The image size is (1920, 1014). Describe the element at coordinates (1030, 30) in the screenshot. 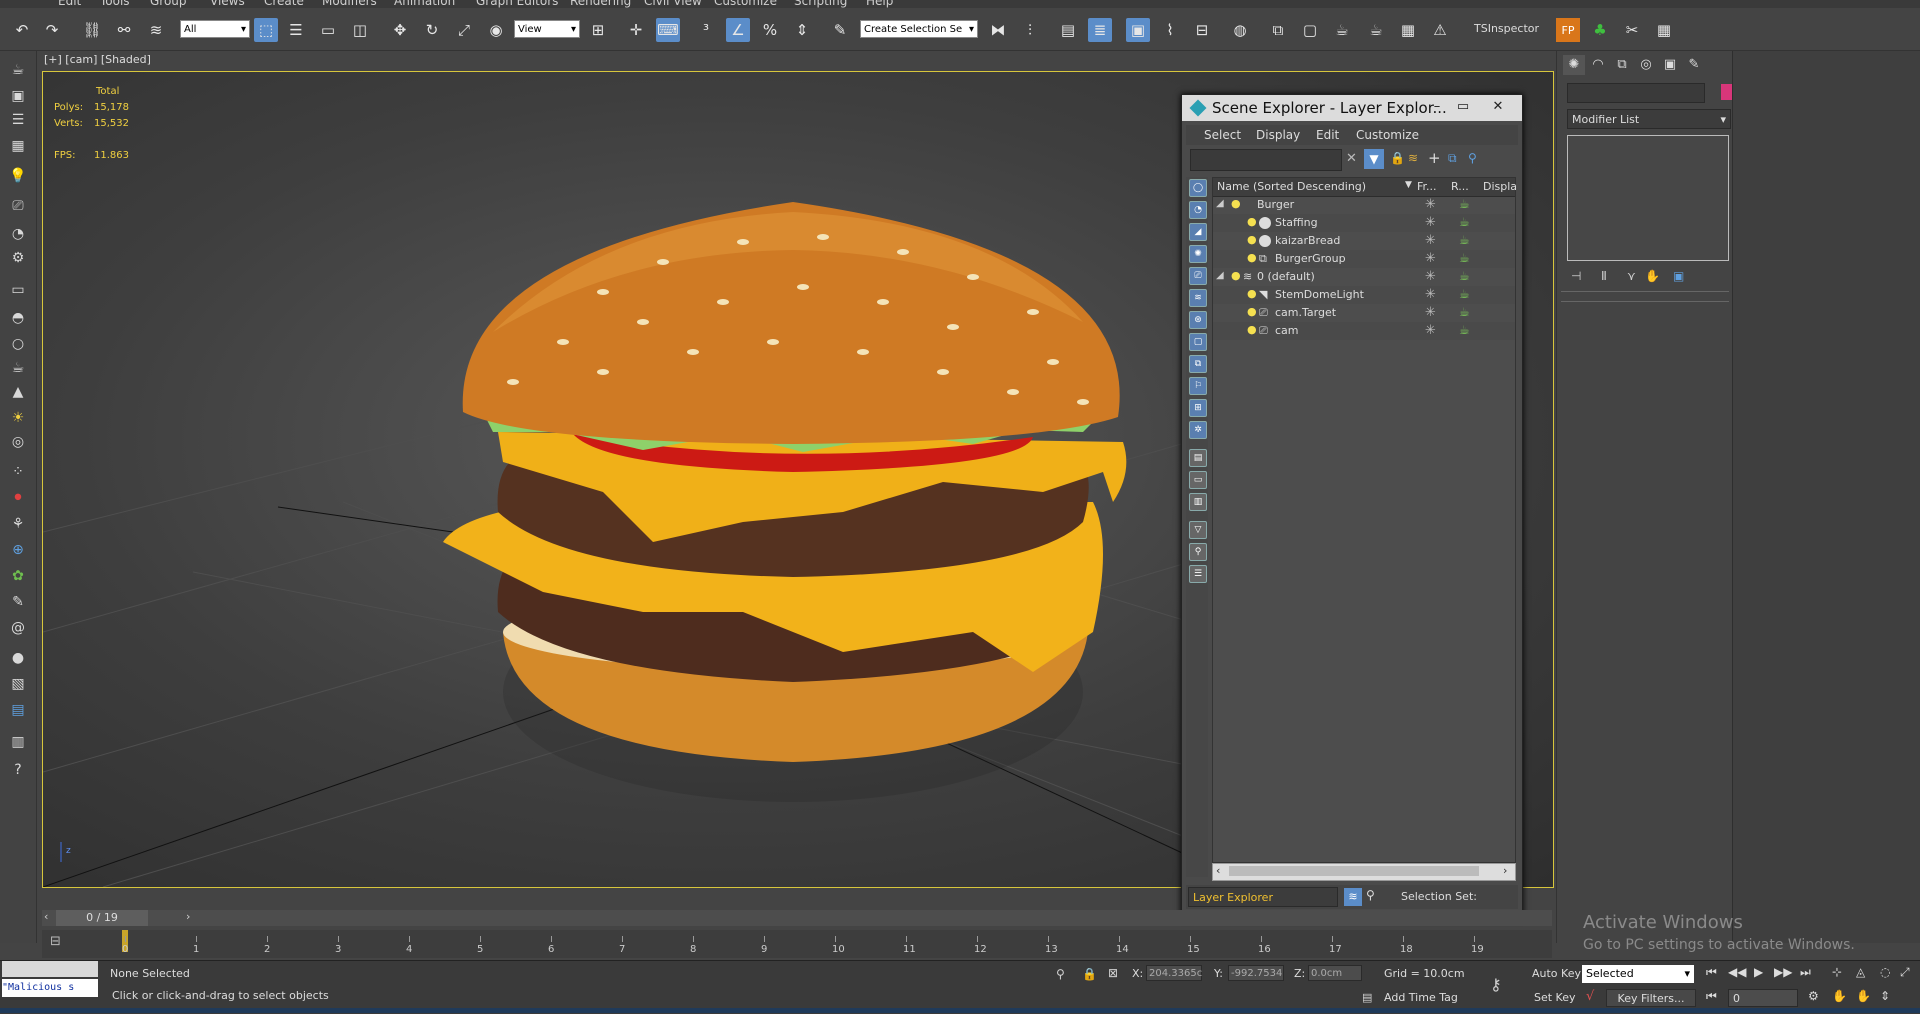

I see `align-icon: ⫶` at that location.